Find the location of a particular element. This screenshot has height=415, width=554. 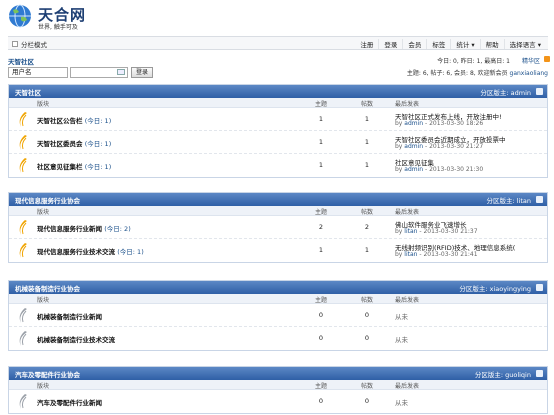

last-post-time: 2013-03-30 18:26 is located at coordinates (456, 123).